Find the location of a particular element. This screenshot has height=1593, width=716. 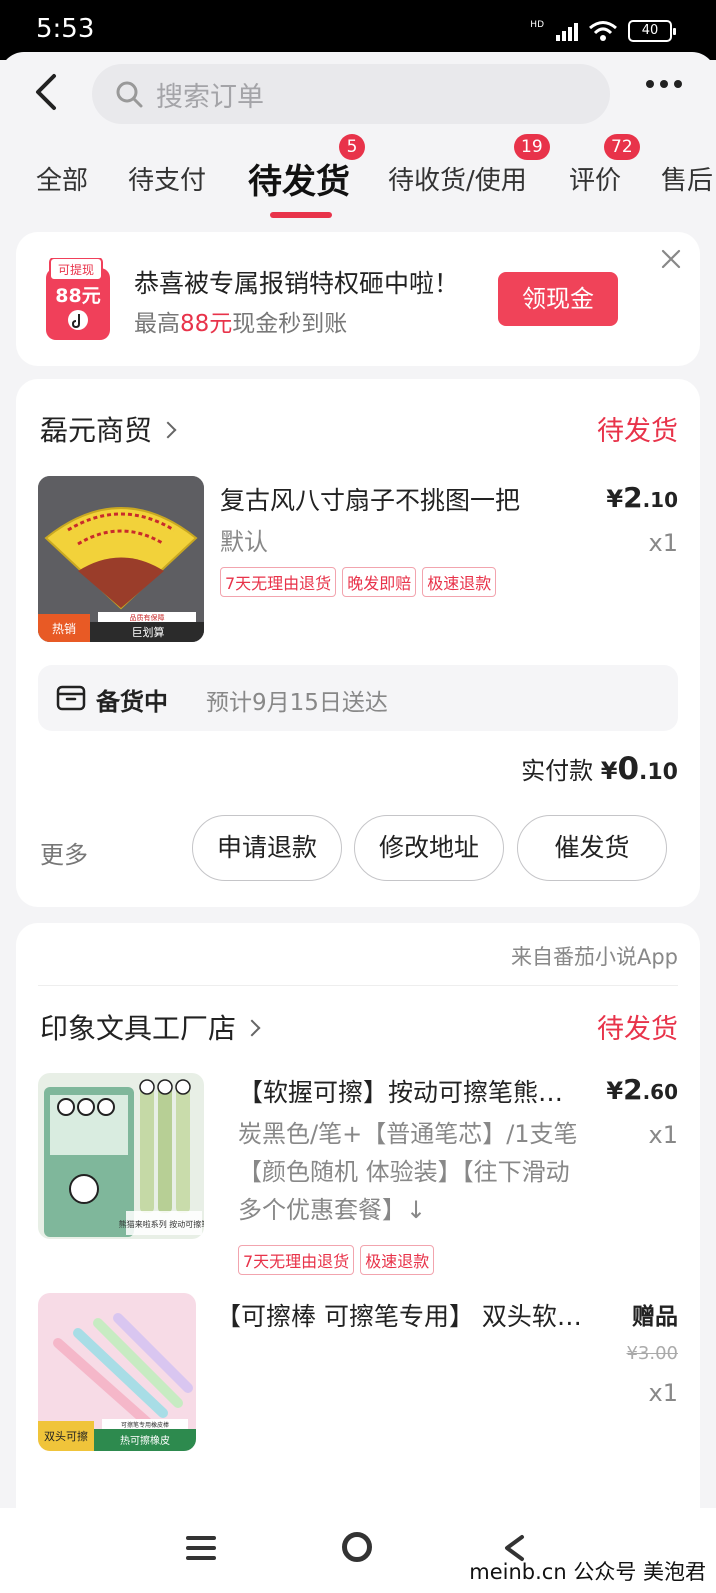

more-link: 更多 is located at coordinates (64, 852).